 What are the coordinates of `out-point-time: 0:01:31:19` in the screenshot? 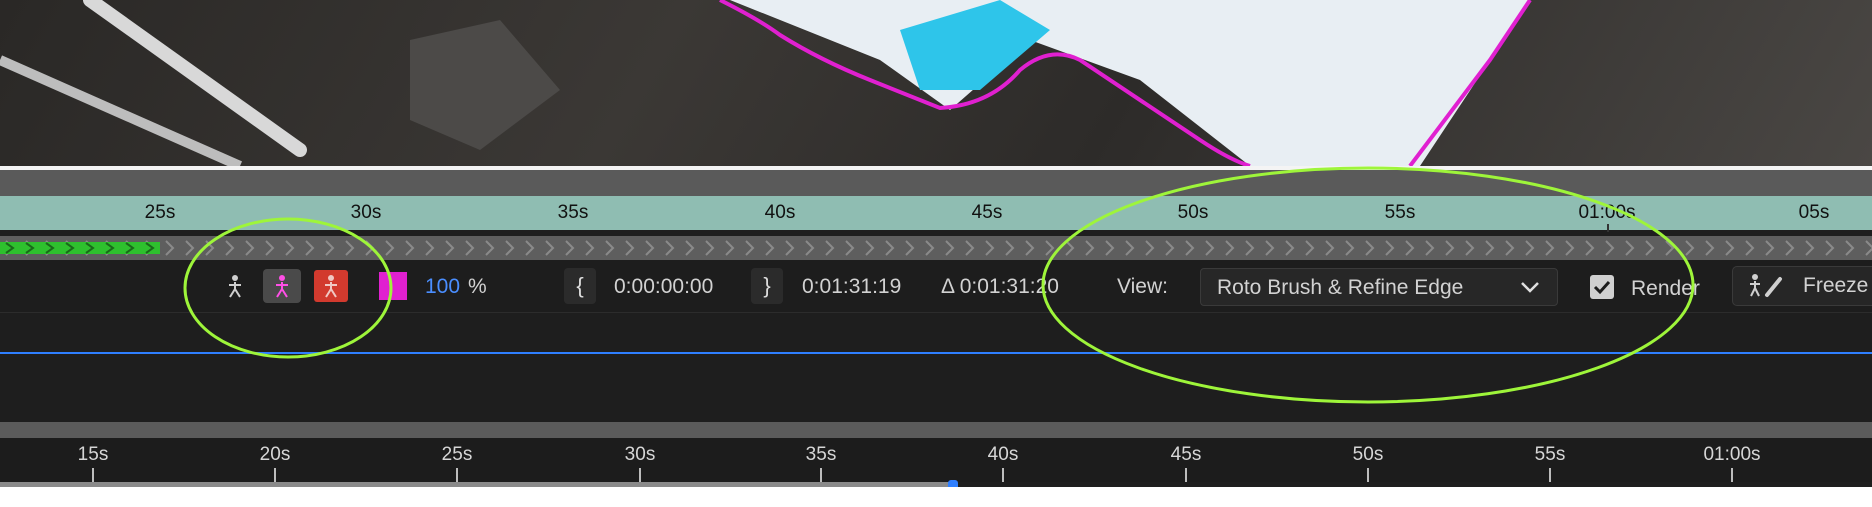 It's located at (852, 286).